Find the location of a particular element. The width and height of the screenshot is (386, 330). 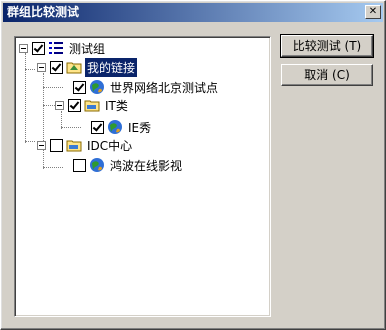

tree-node-group: IDC中心 is located at coordinates (85, 145).